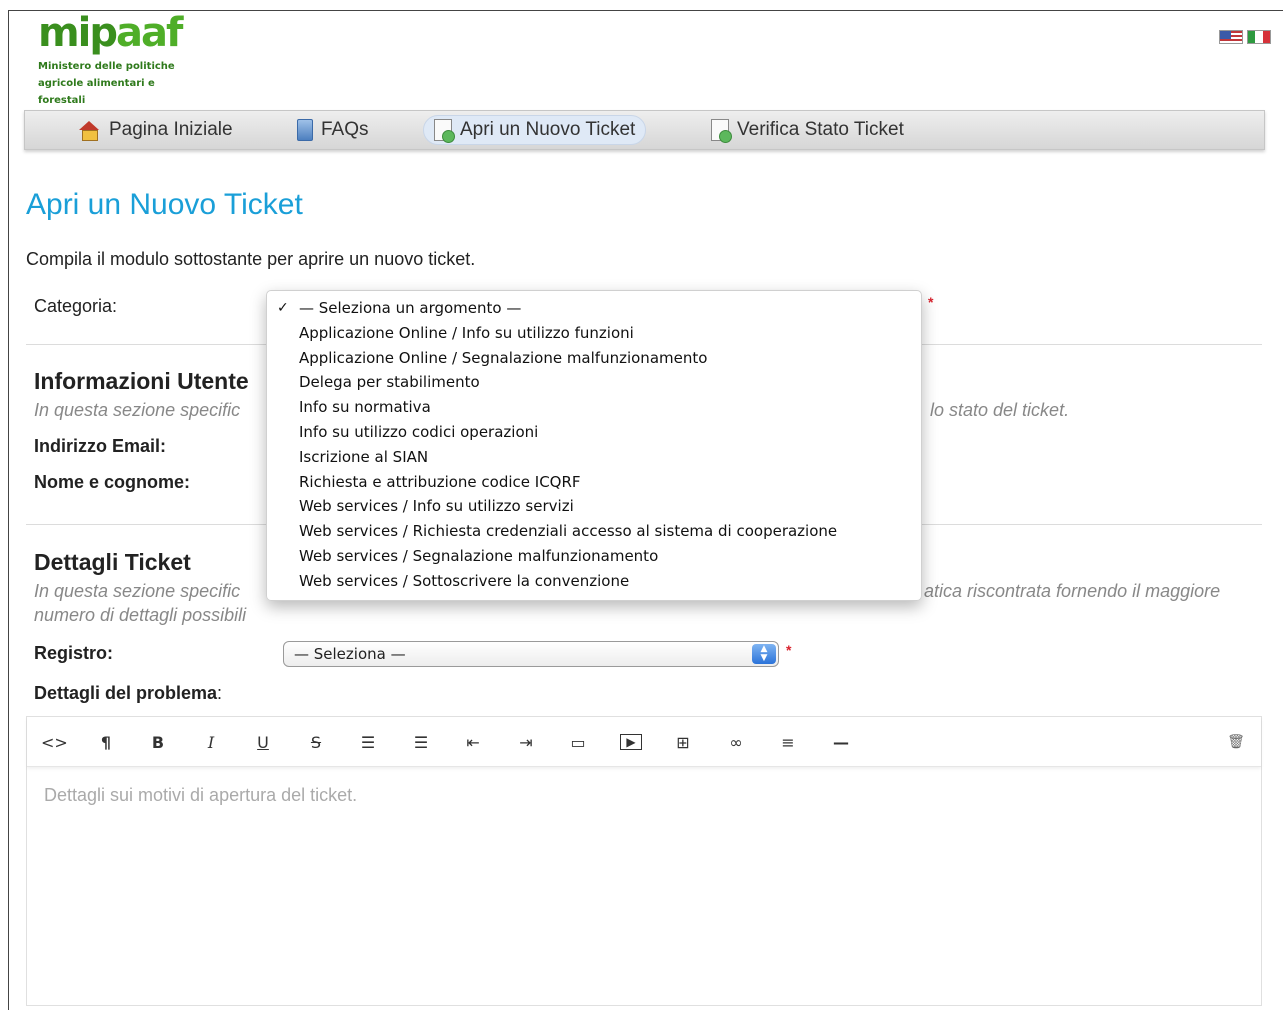  What do you see at coordinates (736, 742) in the screenshot?
I see `link-icon: ∞` at bounding box center [736, 742].